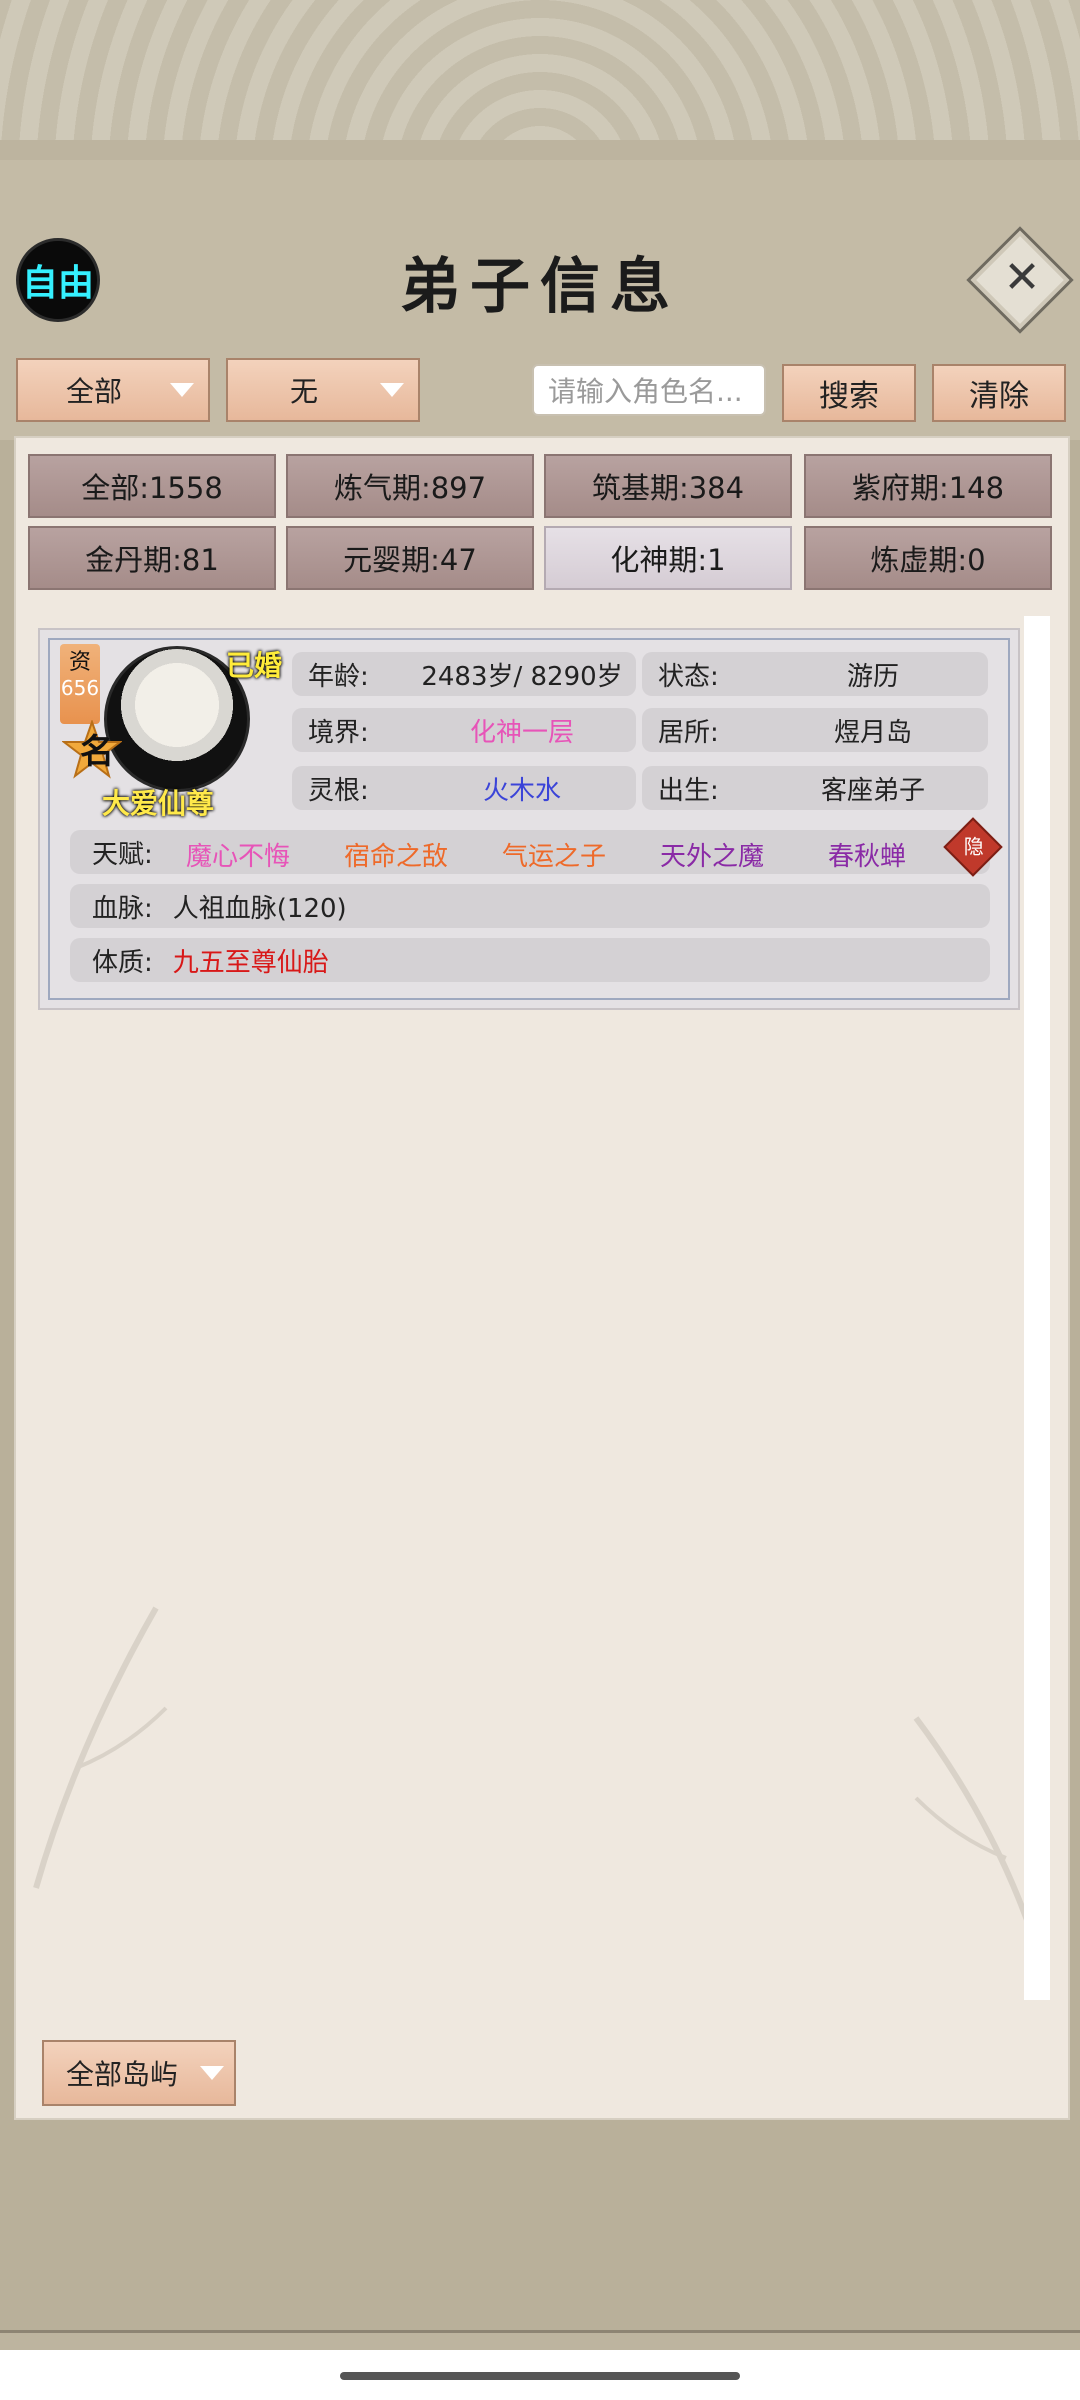  Describe the element at coordinates (872, 790) in the screenshot. I see `origin-value: 客座弟子` at that location.